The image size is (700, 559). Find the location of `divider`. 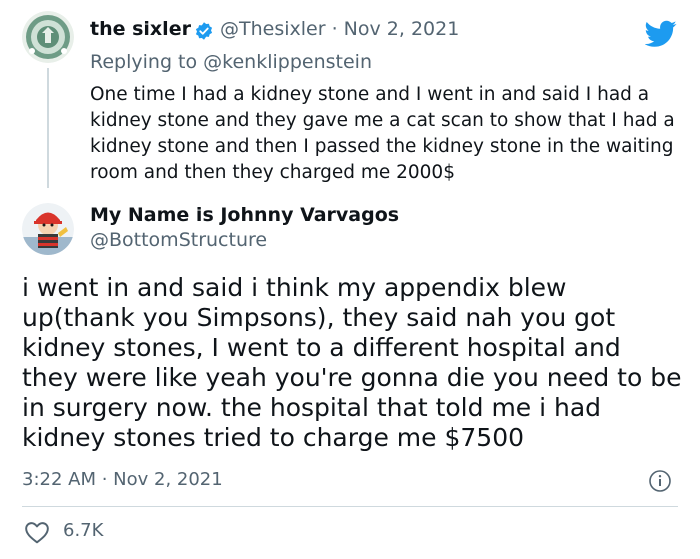

divider is located at coordinates (350, 506).